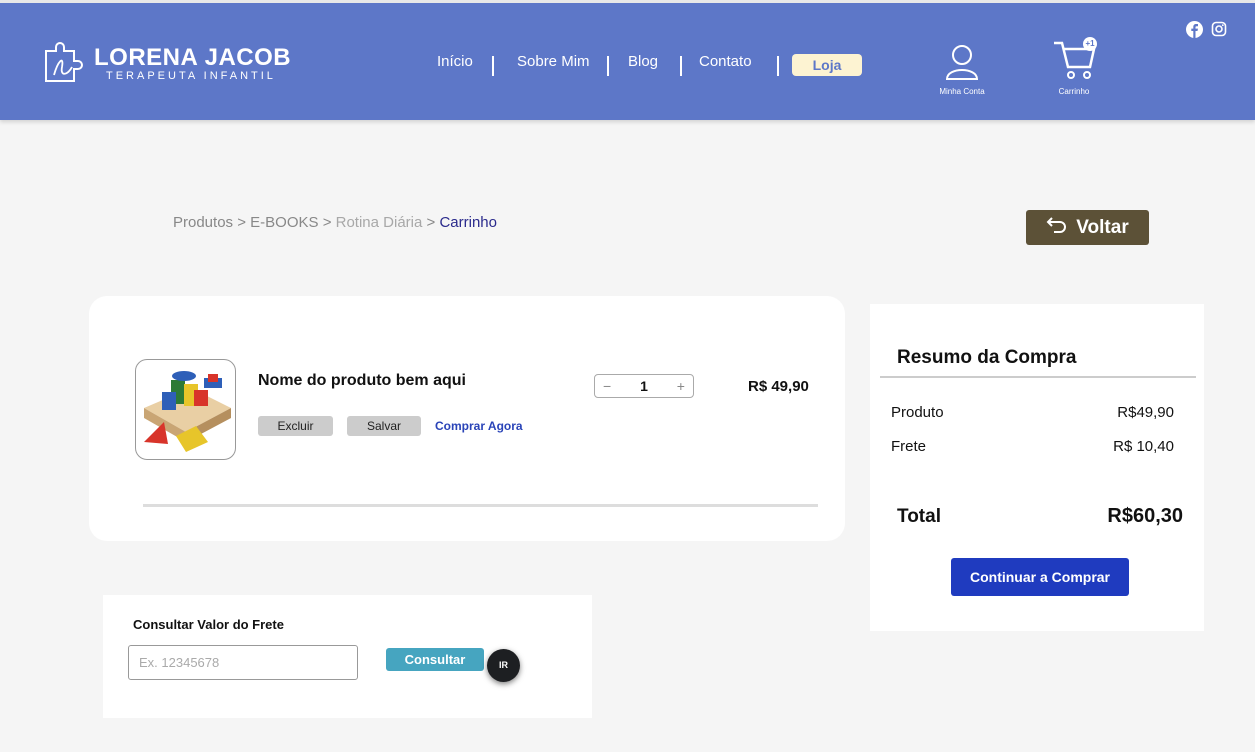 The image size is (1255, 752). What do you see at coordinates (468, 222) in the screenshot?
I see `breadcrumb-current: Carrinho` at bounding box center [468, 222].